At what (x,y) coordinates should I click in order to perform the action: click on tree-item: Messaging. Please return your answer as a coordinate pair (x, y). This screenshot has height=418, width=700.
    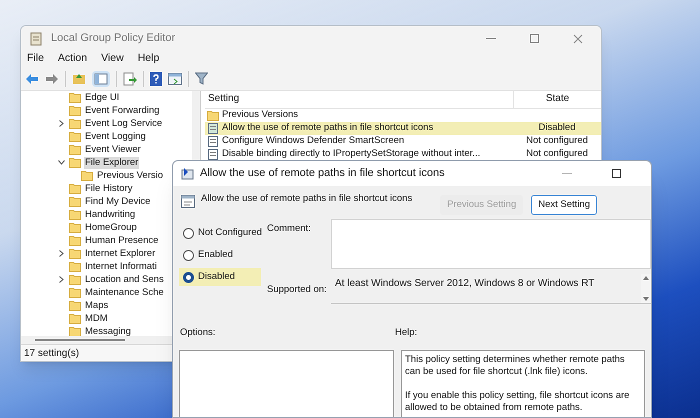
    Looking at the image, I should click on (108, 331).